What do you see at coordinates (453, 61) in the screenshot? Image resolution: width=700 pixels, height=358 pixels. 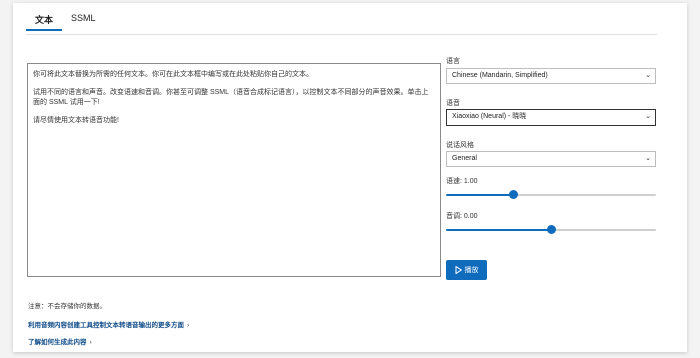 I see `language-label: 语言` at bounding box center [453, 61].